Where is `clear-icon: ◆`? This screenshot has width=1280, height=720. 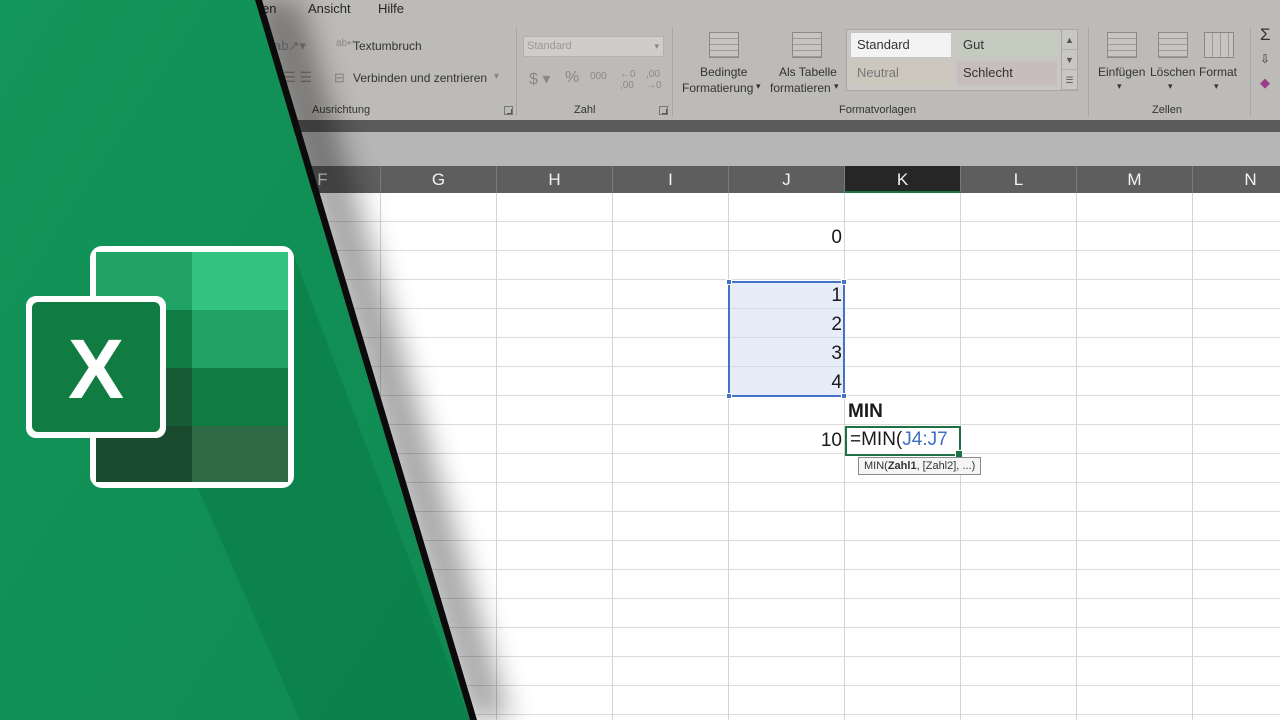
clear-icon: ◆ is located at coordinates (1265, 83).